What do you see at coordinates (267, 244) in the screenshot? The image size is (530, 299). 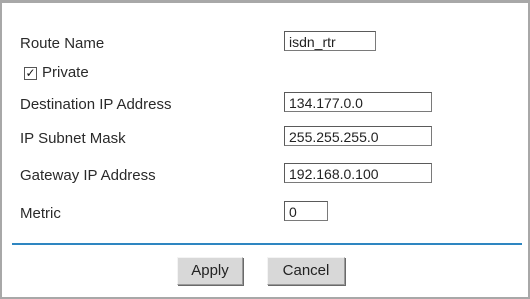 I see `section-divider` at bounding box center [267, 244].